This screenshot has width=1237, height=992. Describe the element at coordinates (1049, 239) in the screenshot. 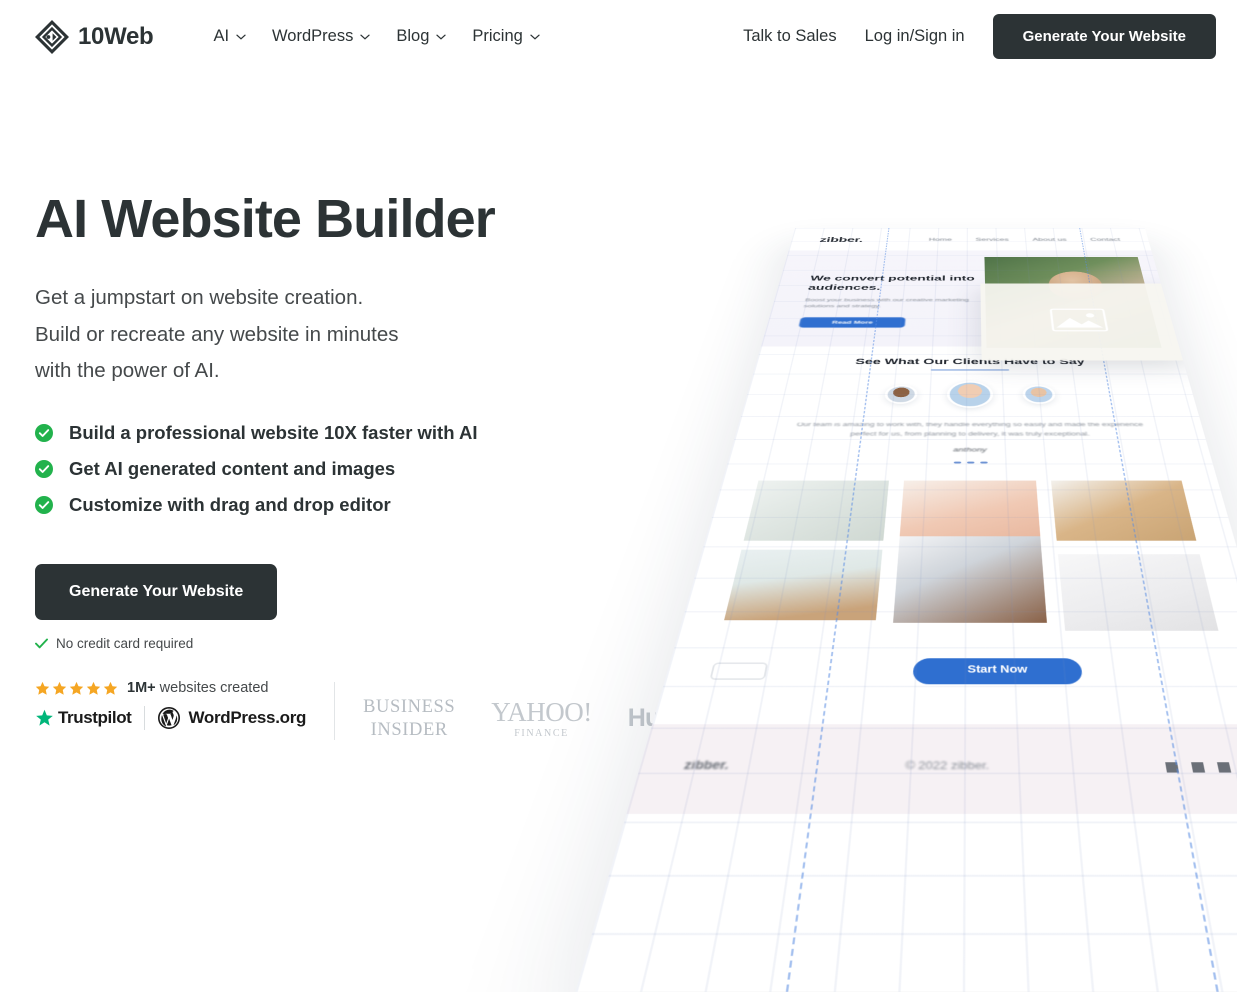

I see `mockup-nav-item: About us` at that location.